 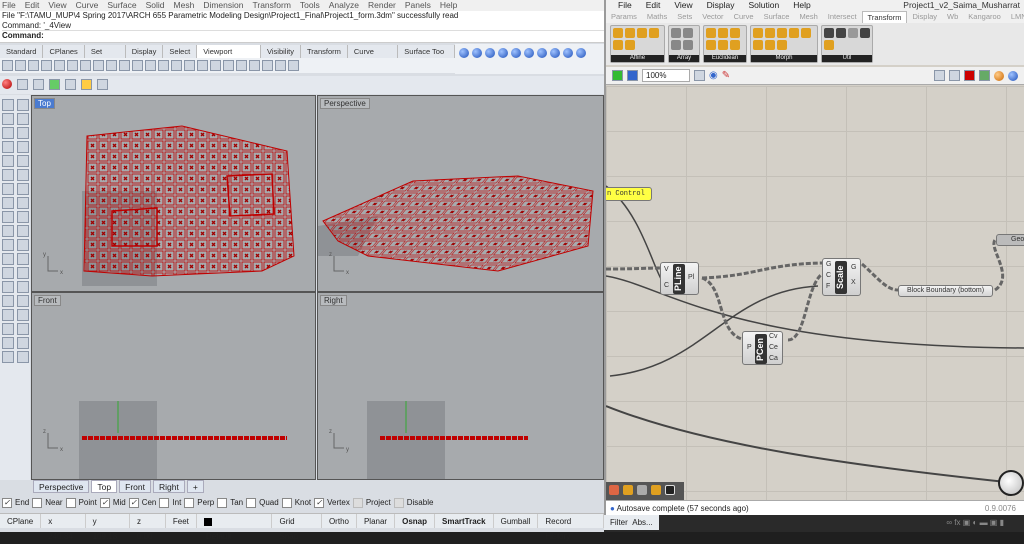 What do you see at coordinates (319, 502) in the screenshot?
I see `osnap-vertex-checkbox: ✓` at bounding box center [319, 502].